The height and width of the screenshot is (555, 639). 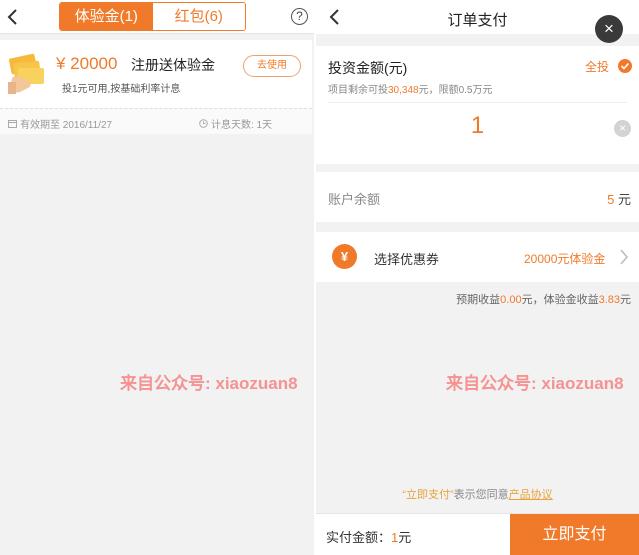 What do you see at coordinates (477, 105) in the screenshot?
I see `investment-amount-section: 投资金额(元) 项目剩余可投30,348元，限额0.5万元 全投 1 ×` at bounding box center [477, 105].